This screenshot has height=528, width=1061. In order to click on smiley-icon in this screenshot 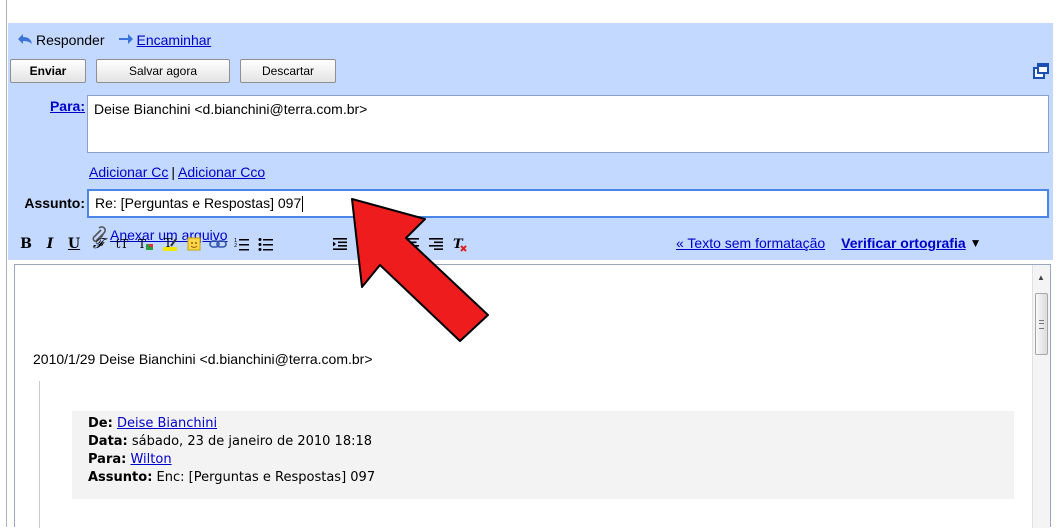, I will do `click(194, 244)`.